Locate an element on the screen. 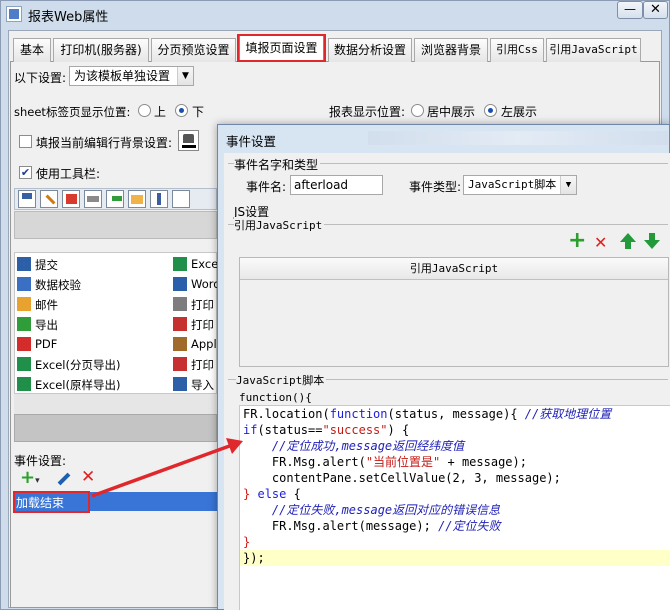  code-line: contentPane.setCellValue(2, 3, message); is located at coordinates (456, 478).